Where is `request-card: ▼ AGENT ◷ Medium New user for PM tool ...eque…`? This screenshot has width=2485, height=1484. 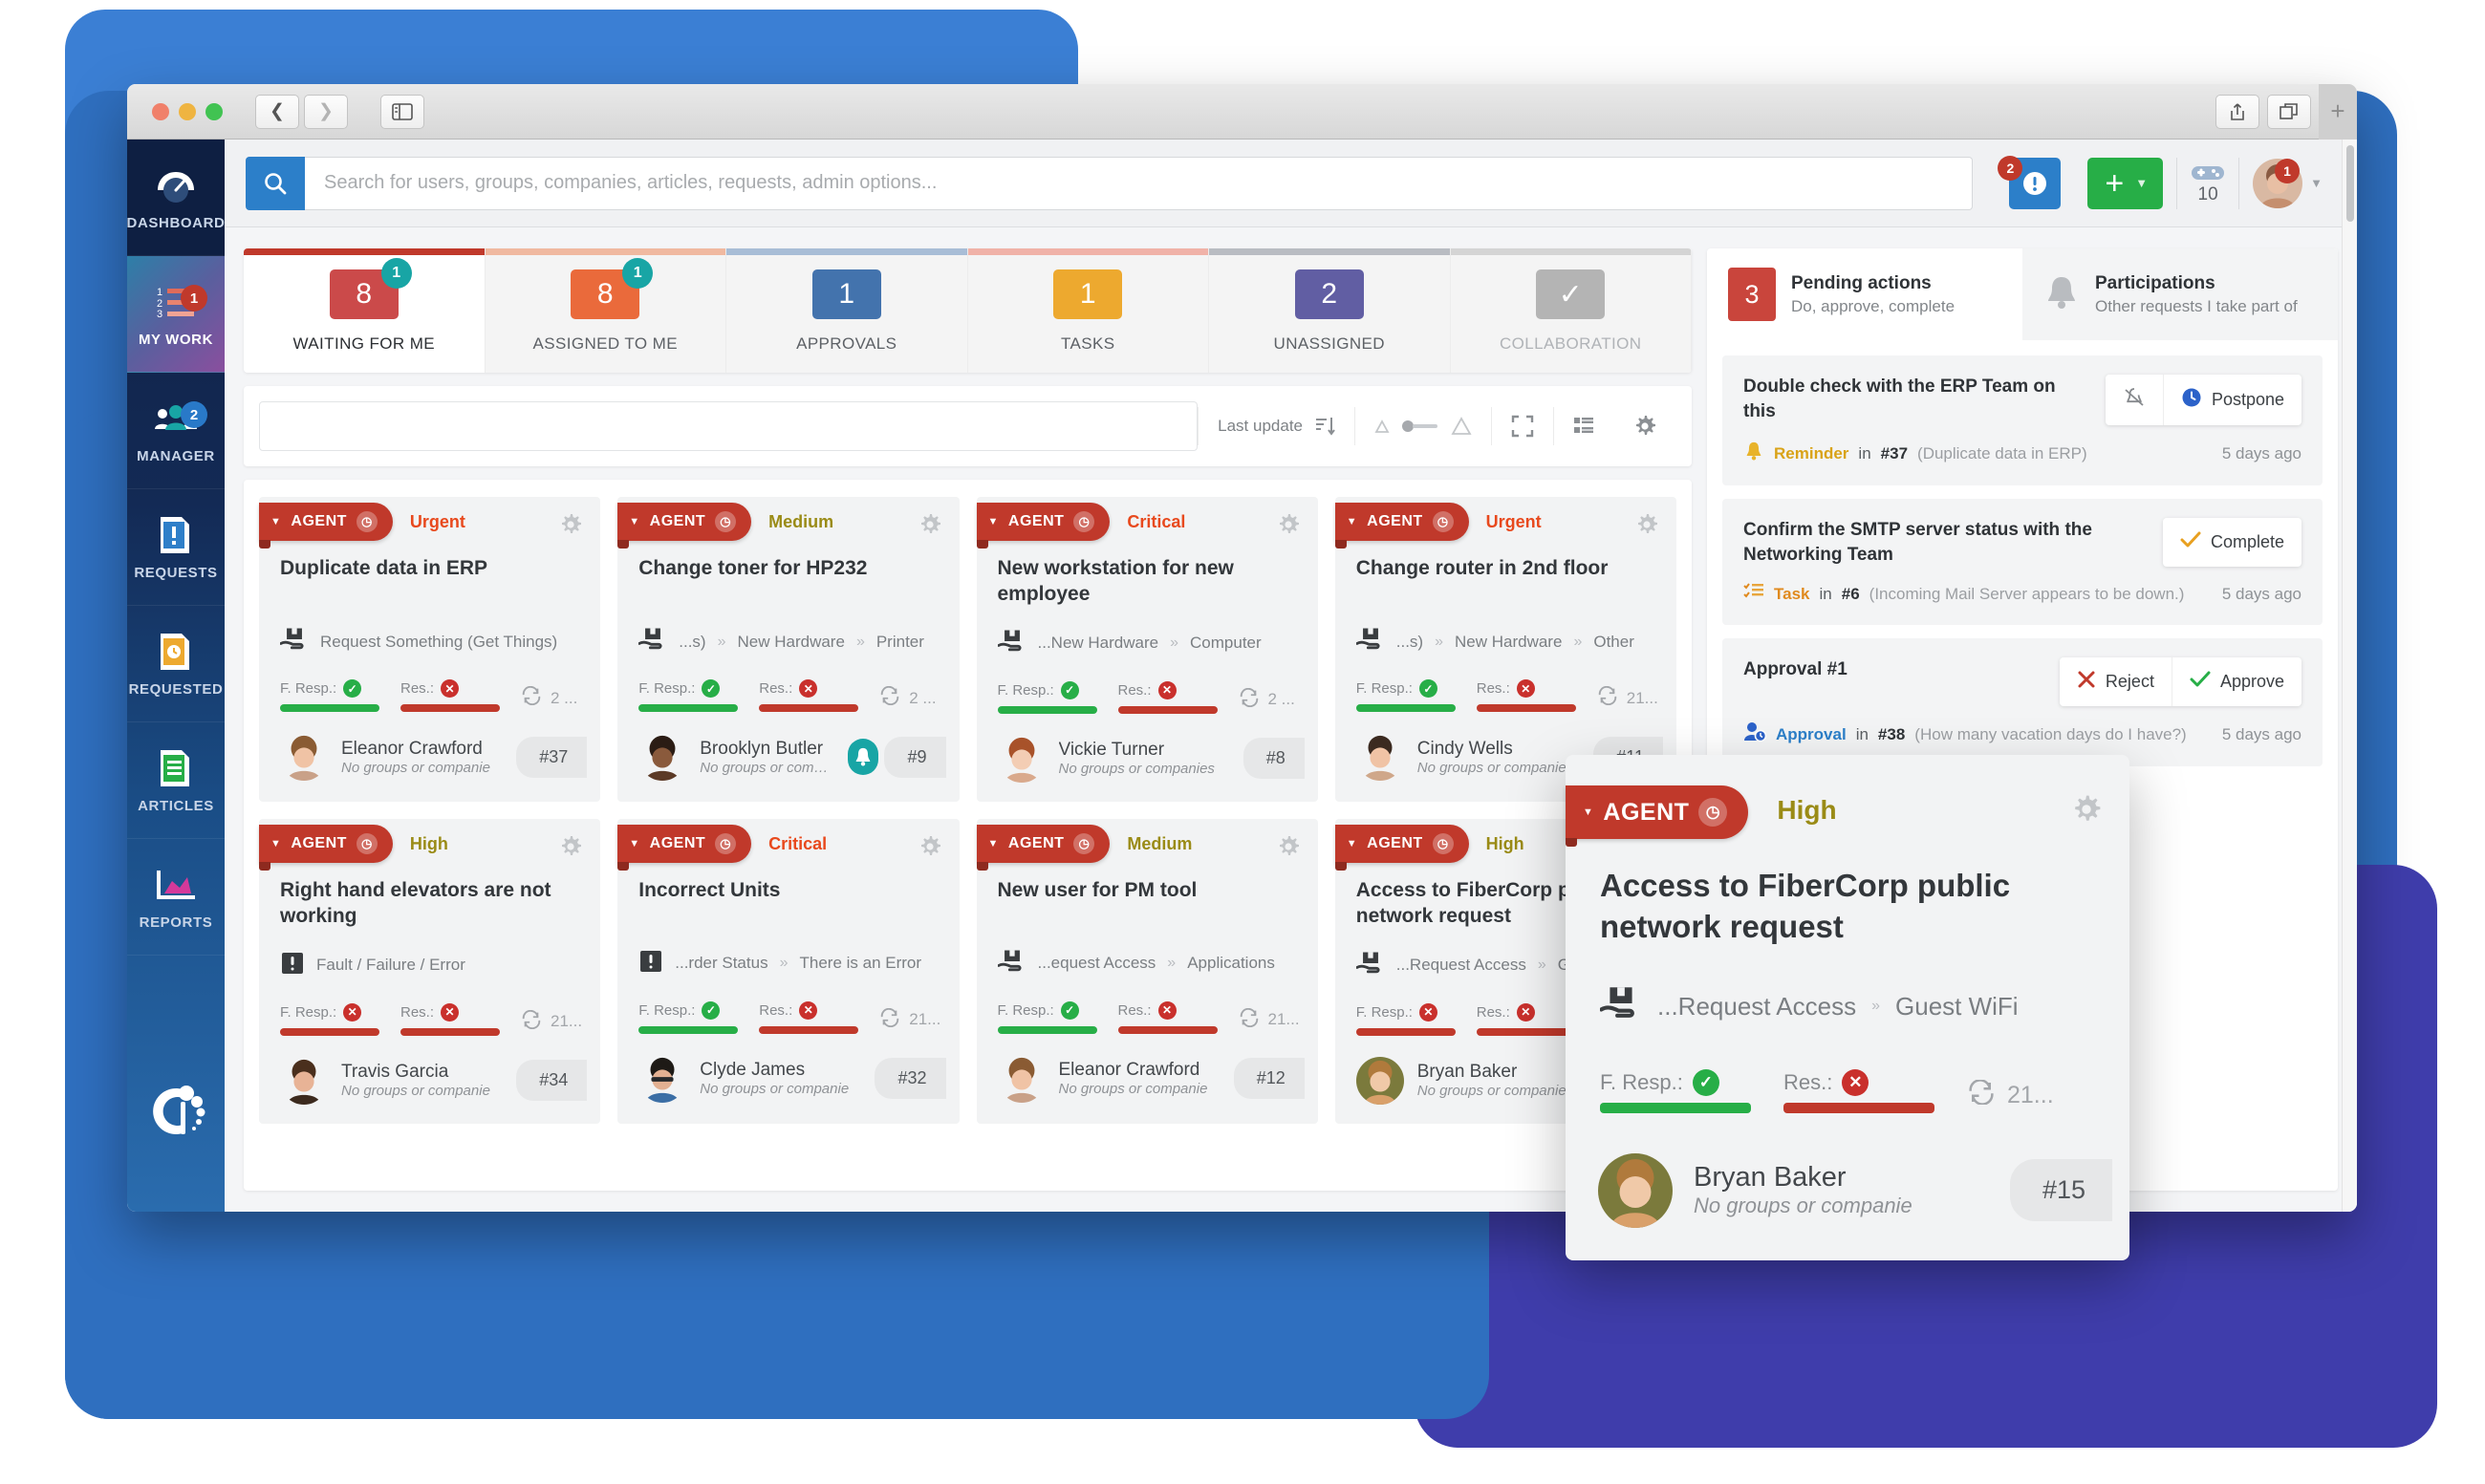 request-card: ▼ AGENT ◷ Medium New user for PM tool ...eque… is located at coordinates (1147, 971).